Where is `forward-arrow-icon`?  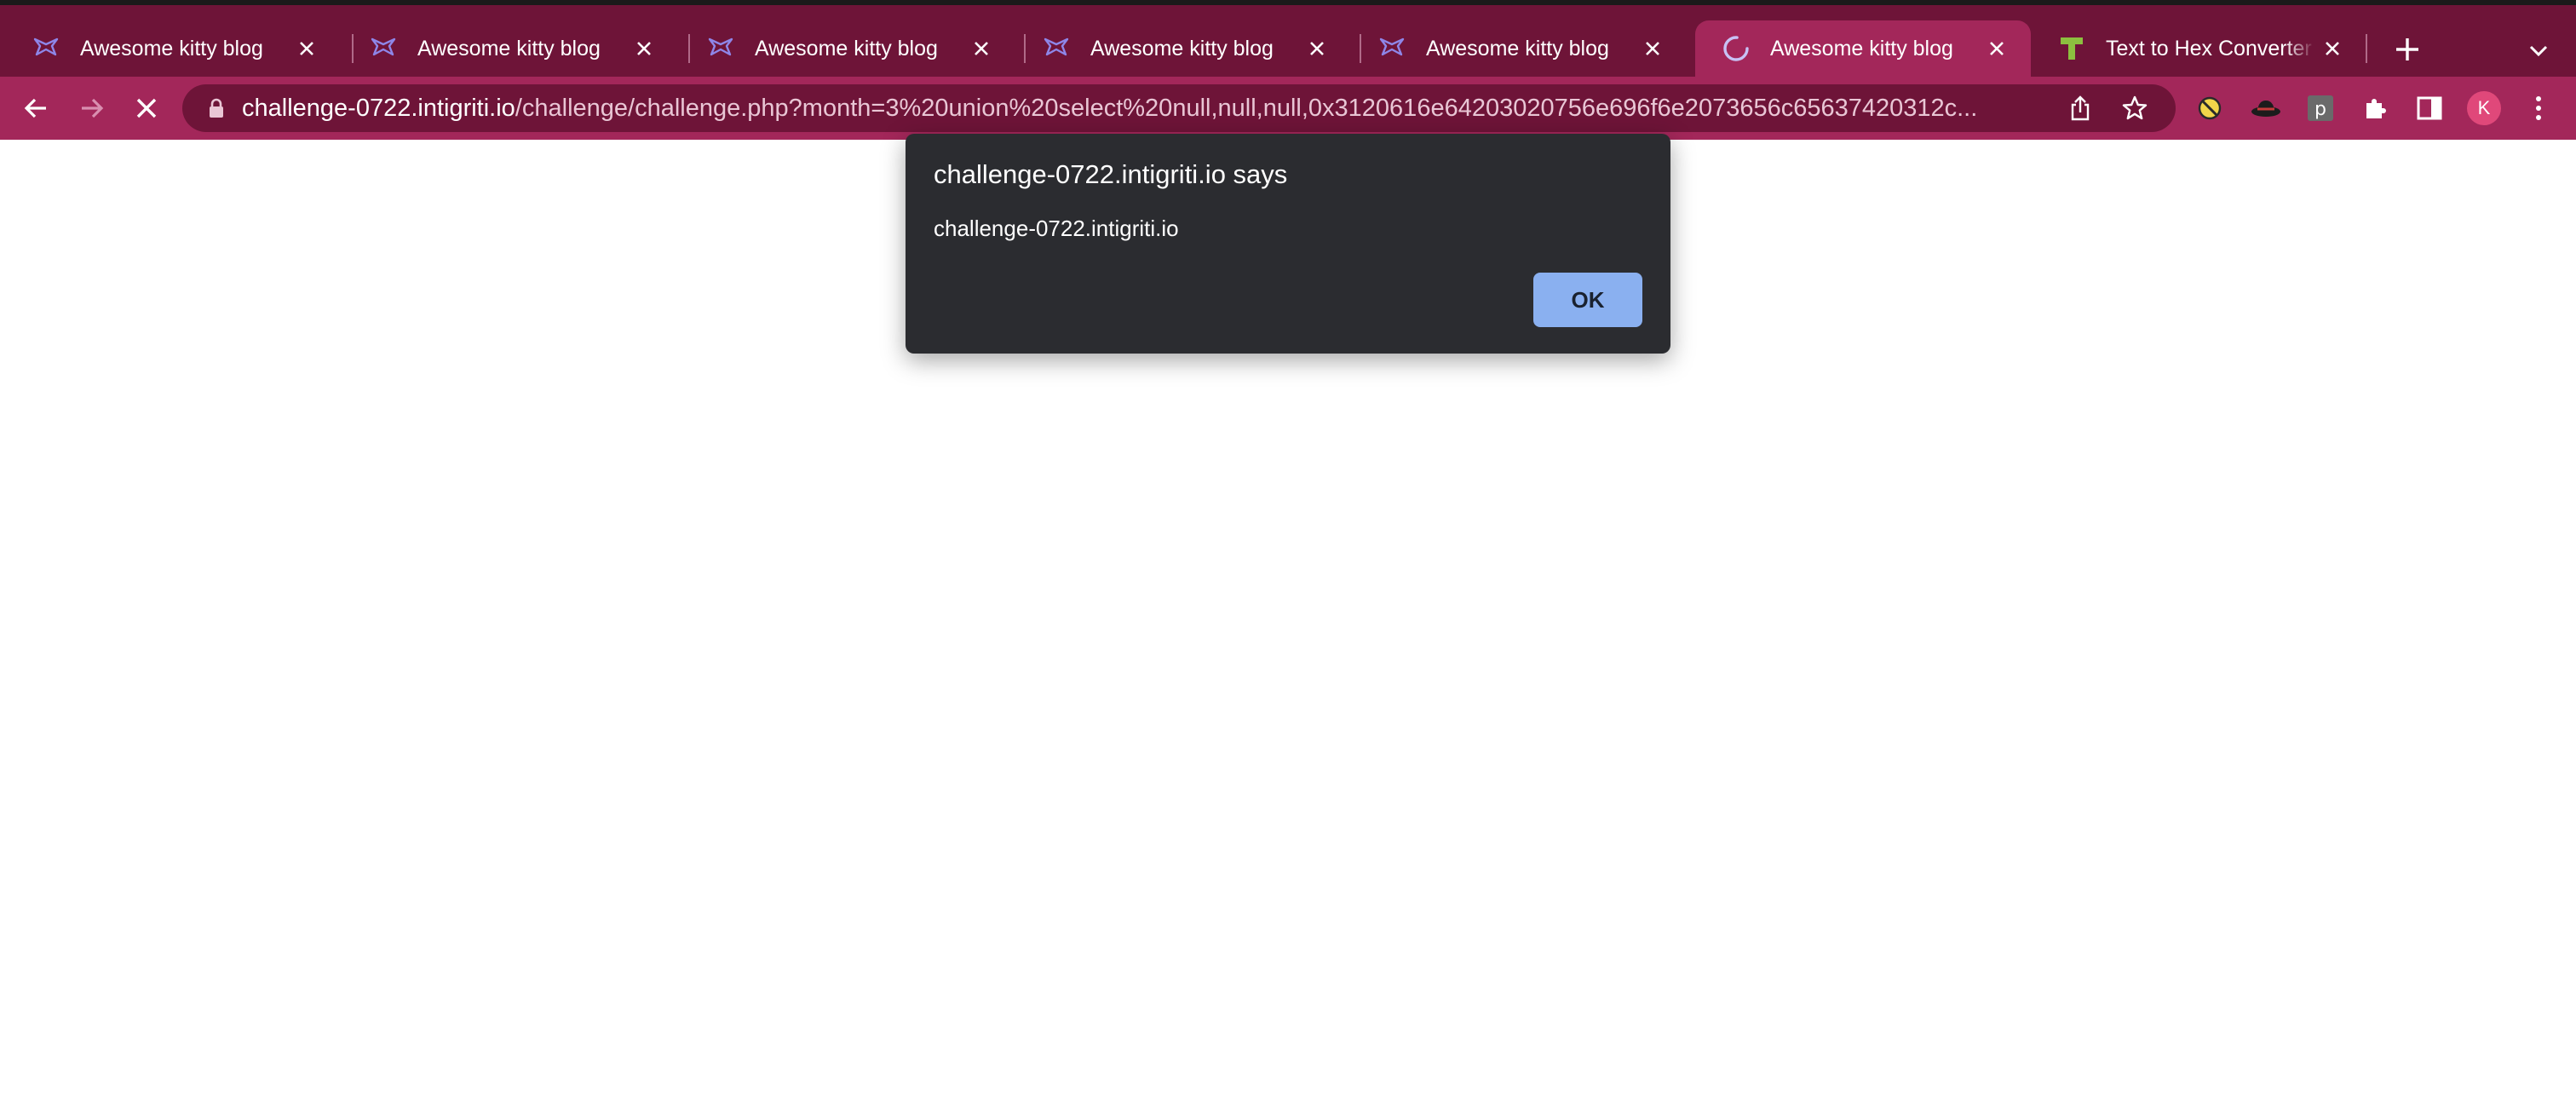 forward-arrow-icon is located at coordinates (92, 108).